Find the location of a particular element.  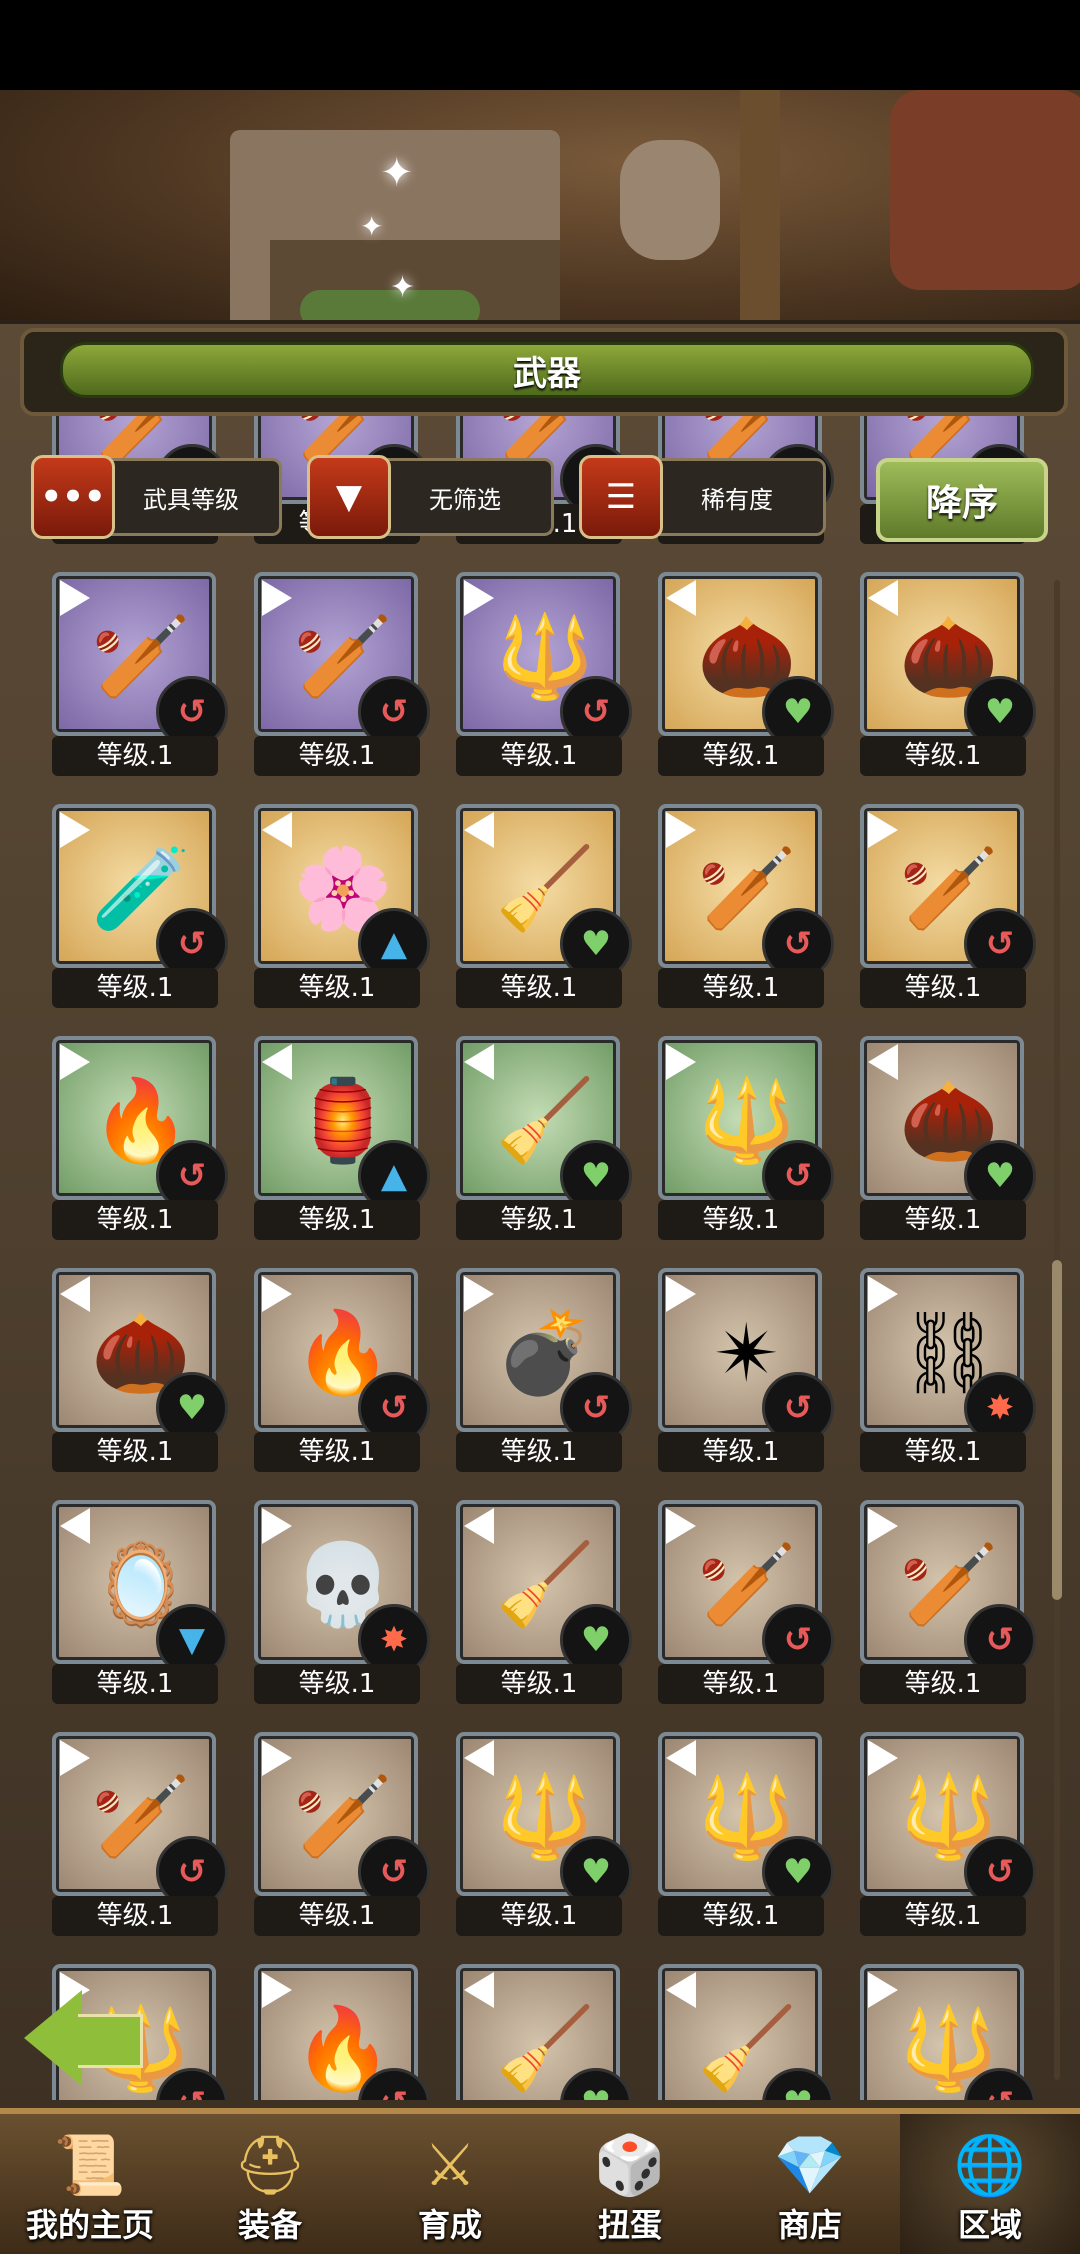

weapon-card: 🧪 ↺ 等级.1 is located at coordinates (140, 906).